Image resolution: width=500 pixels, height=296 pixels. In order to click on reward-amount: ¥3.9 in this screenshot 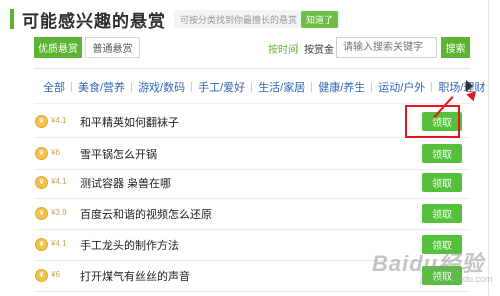, I will do `click(59, 212)`.